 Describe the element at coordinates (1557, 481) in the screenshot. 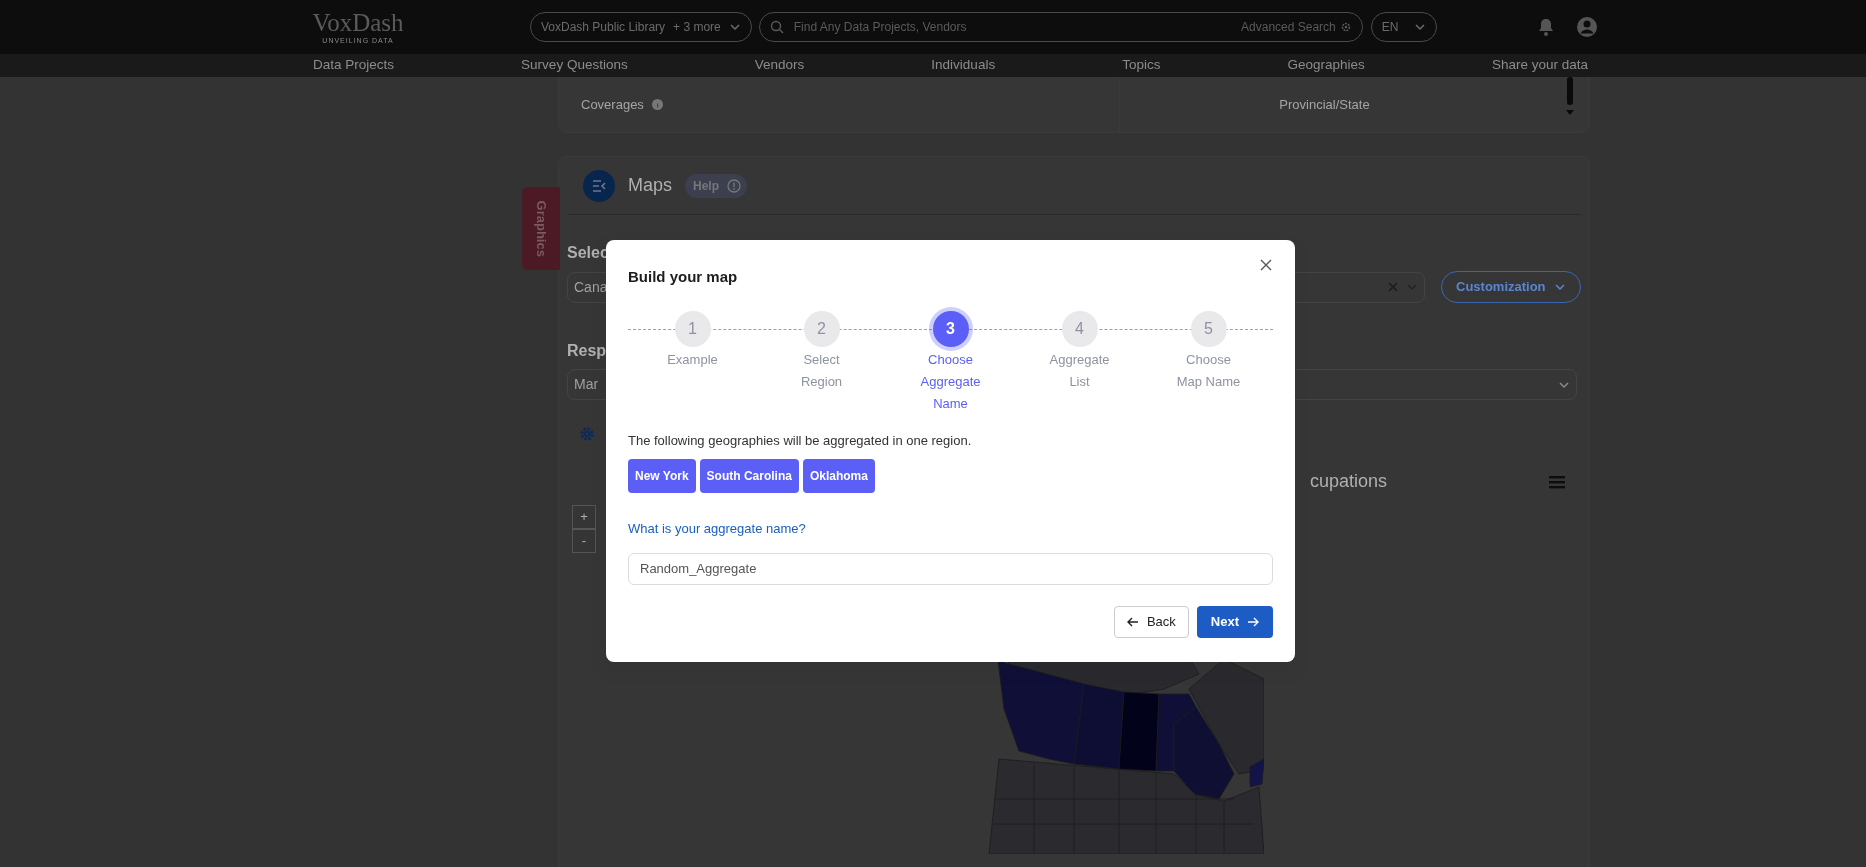

I see `menu-icon` at that location.